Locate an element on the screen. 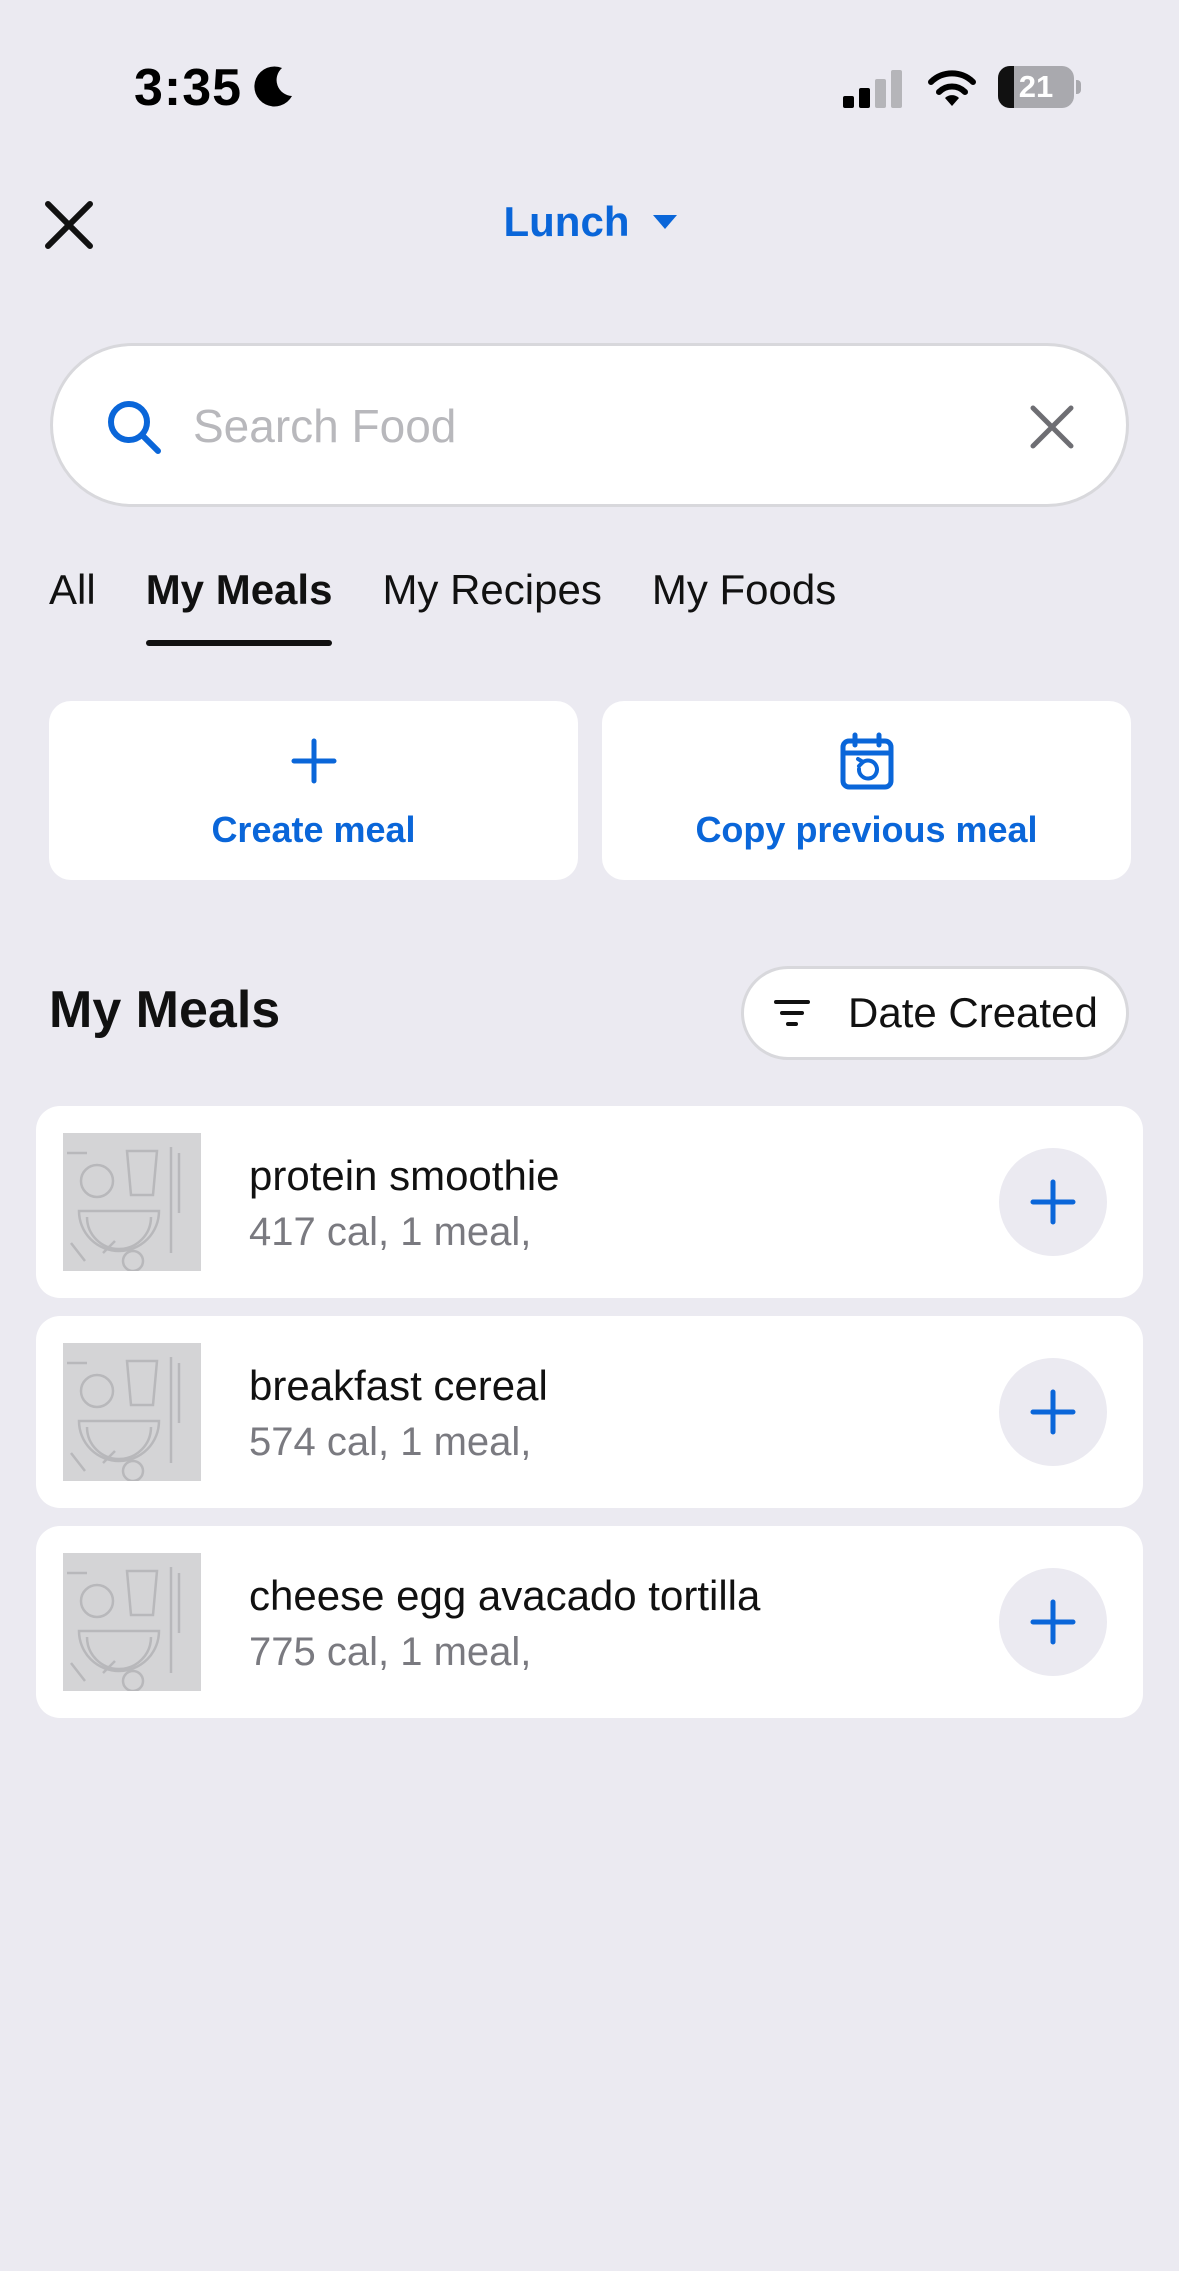  calendar-history-icon is located at coordinates (866, 761).